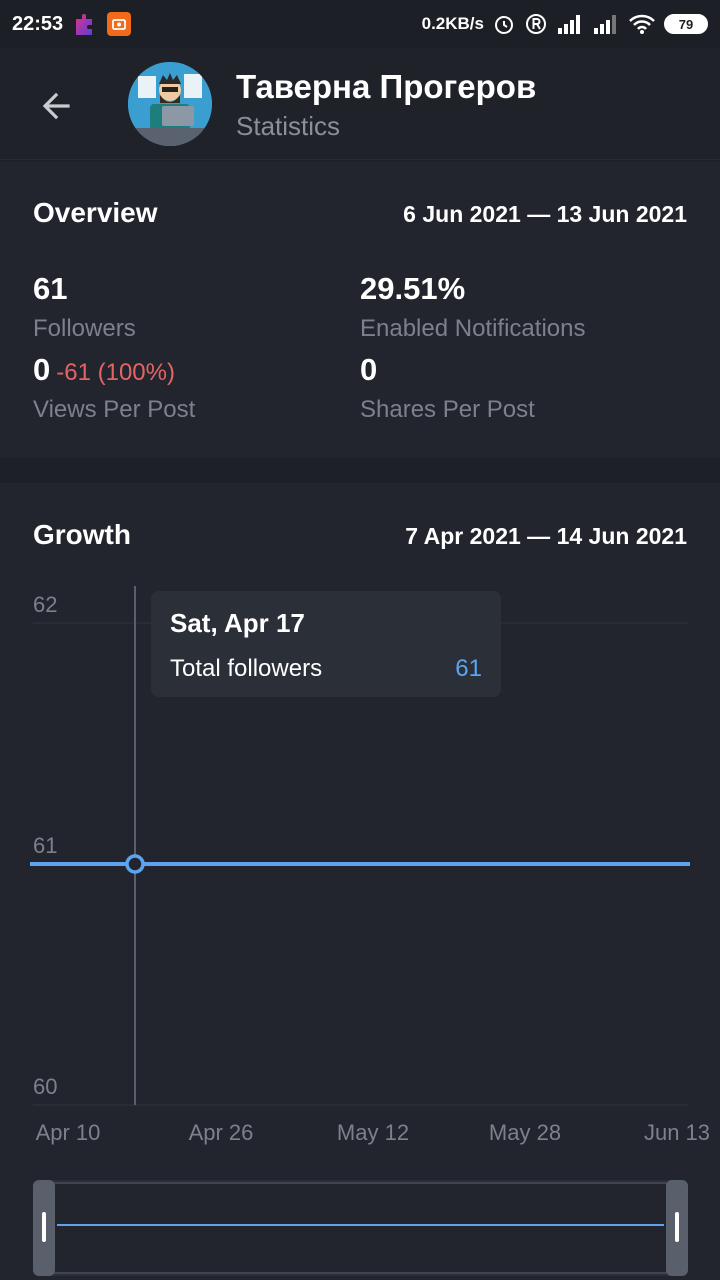  I want to click on chart-range-navigator, so click(360, 1228).